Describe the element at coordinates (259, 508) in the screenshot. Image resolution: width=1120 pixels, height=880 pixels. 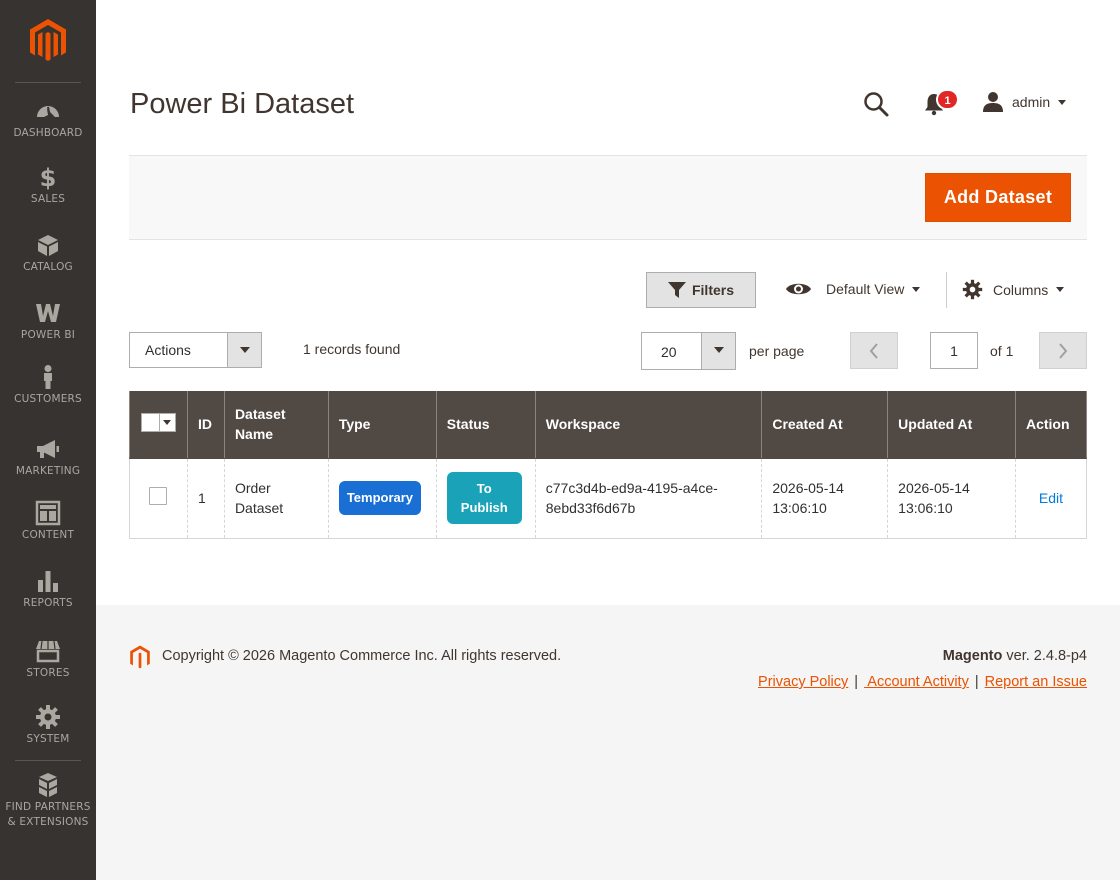
I see `dataset-name-line: Dataset` at that location.